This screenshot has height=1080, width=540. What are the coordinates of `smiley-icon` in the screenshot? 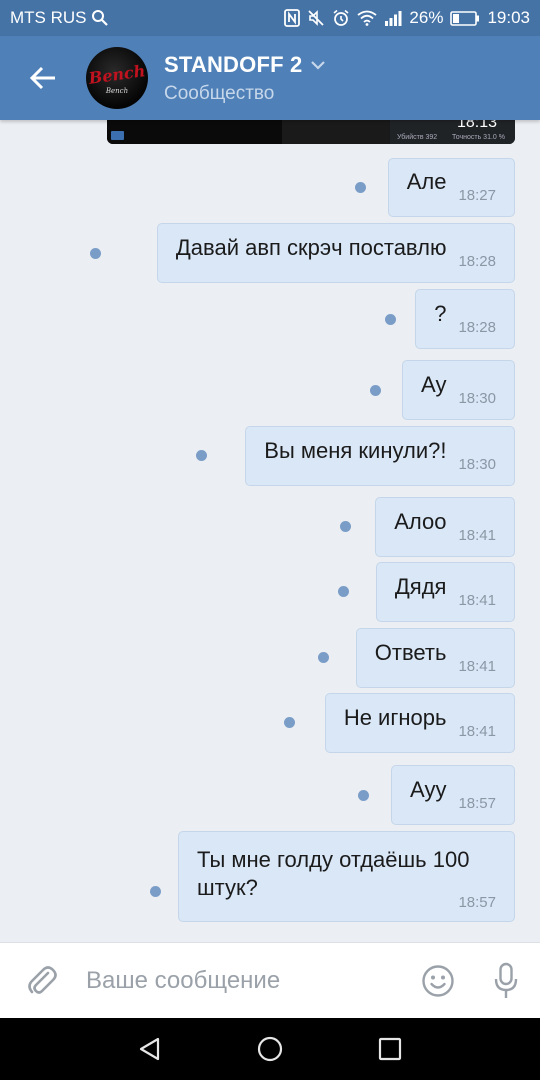 It's located at (438, 980).